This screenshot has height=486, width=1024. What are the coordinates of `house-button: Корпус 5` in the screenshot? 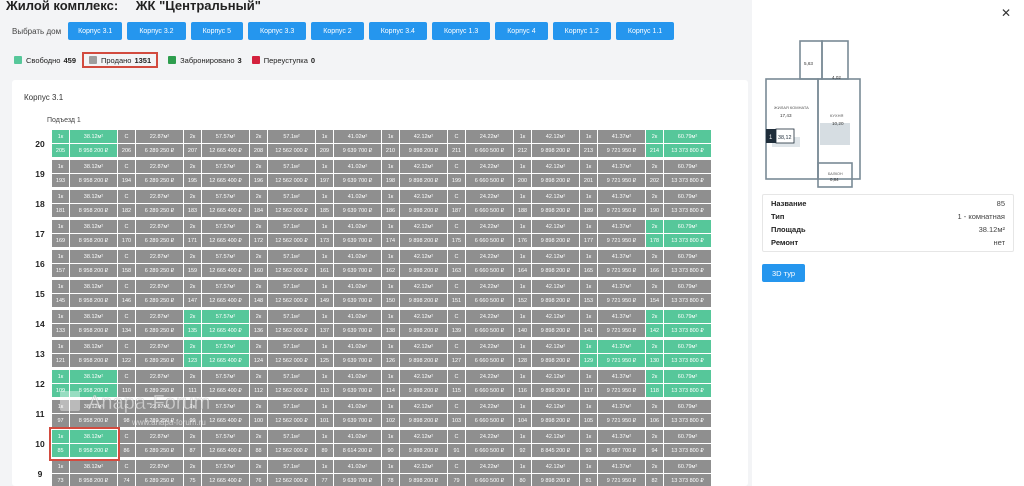 It's located at (217, 31).